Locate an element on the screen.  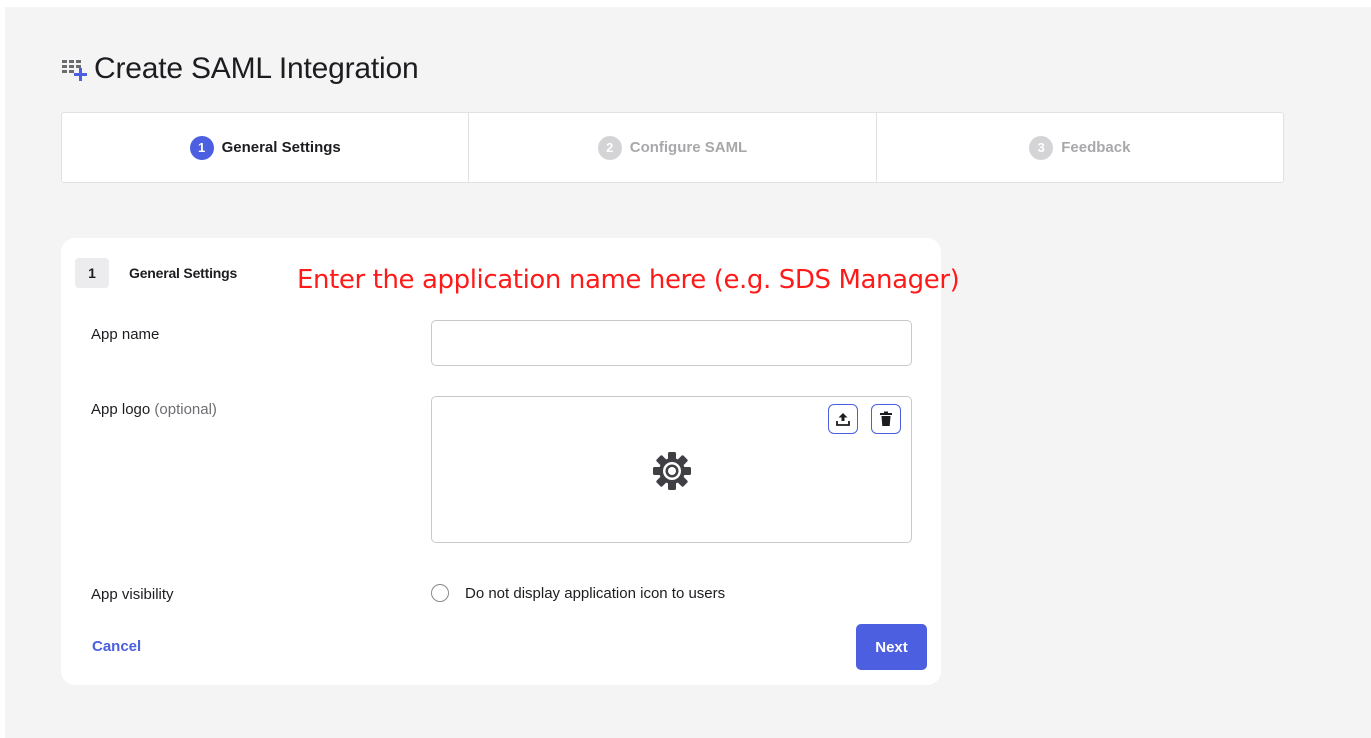
step-label: Feedback is located at coordinates (1096, 147).